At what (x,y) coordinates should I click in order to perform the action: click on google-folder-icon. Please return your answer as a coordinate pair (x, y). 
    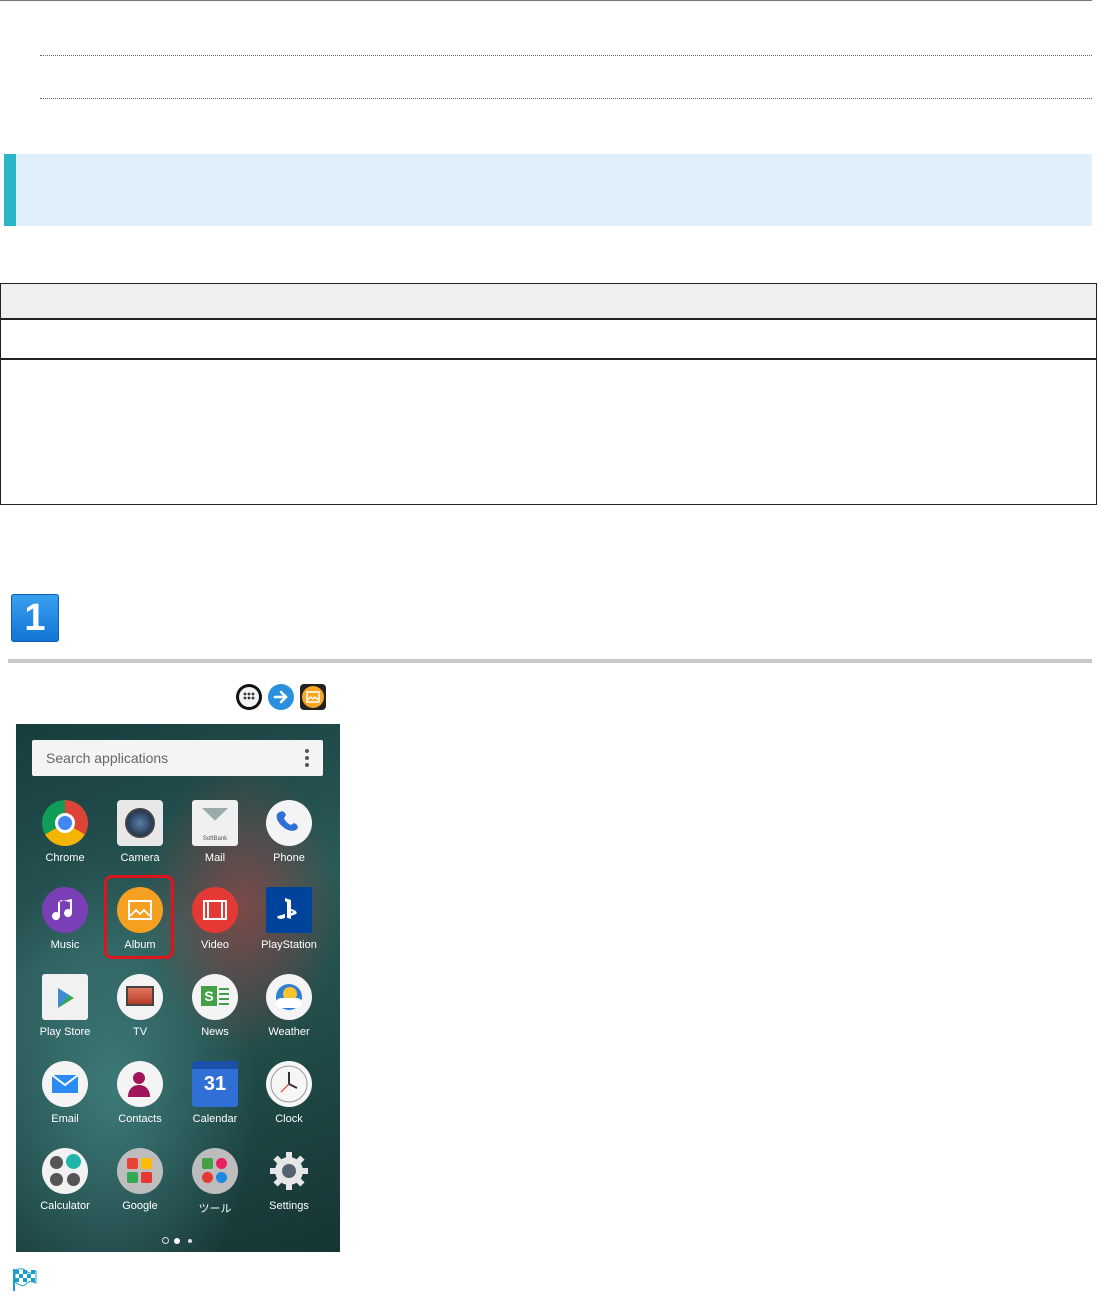
    Looking at the image, I should click on (140, 1171).